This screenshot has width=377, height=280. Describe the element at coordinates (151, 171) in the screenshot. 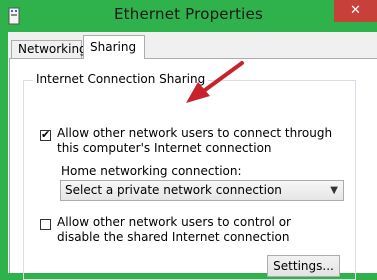

I see `home-connection-label: Home networking connection:` at that location.